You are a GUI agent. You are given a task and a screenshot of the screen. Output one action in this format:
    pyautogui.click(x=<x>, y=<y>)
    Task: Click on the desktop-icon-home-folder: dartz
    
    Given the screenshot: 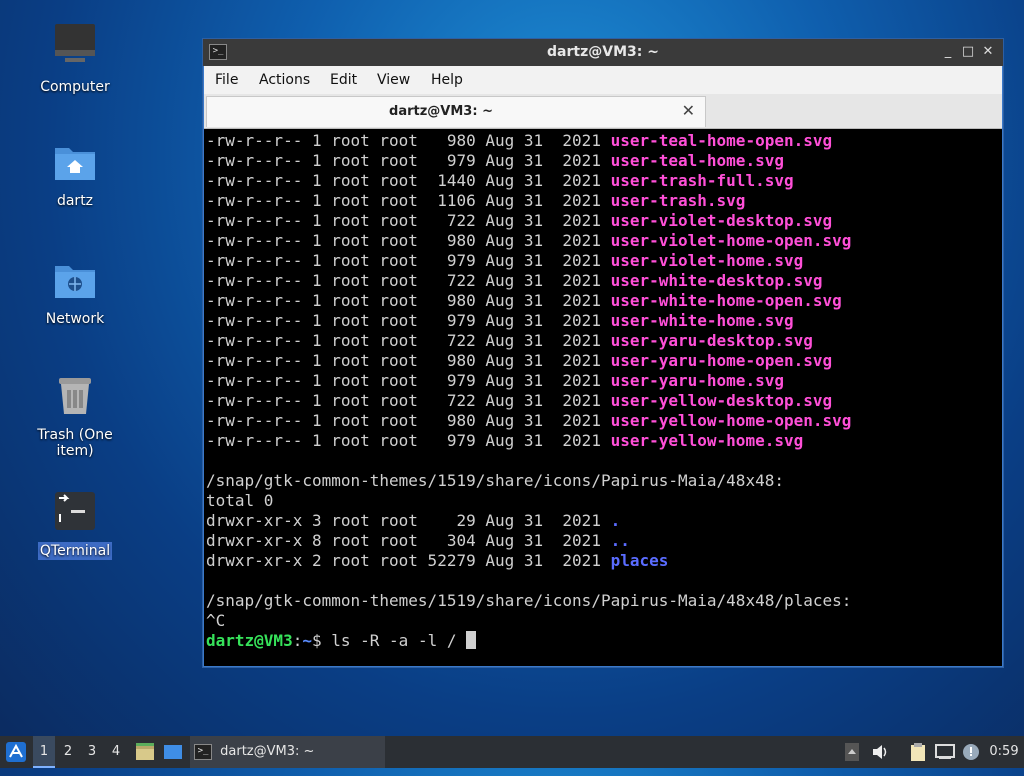 What is the action you would take?
    pyautogui.click(x=75, y=175)
    